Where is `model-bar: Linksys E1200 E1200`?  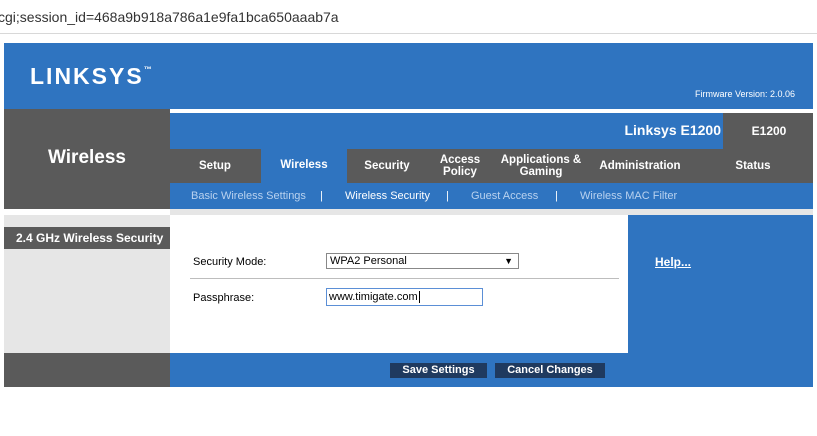 model-bar: Linksys E1200 E1200 is located at coordinates (491, 131).